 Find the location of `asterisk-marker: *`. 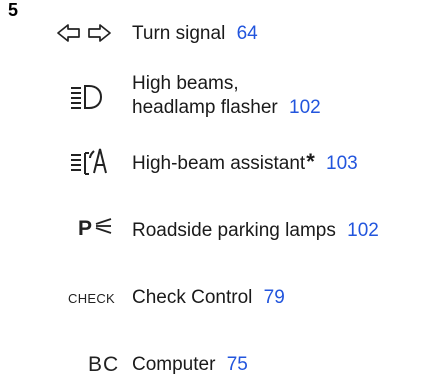

asterisk-marker: * is located at coordinates (310, 161).